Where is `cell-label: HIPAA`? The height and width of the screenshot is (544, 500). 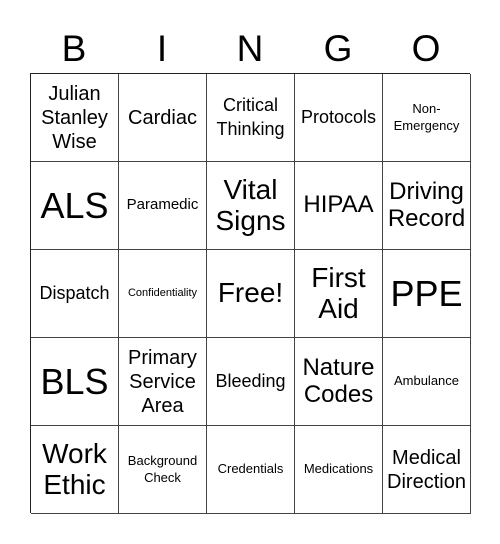
cell-label: HIPAA is located at coordinates (338, 205).